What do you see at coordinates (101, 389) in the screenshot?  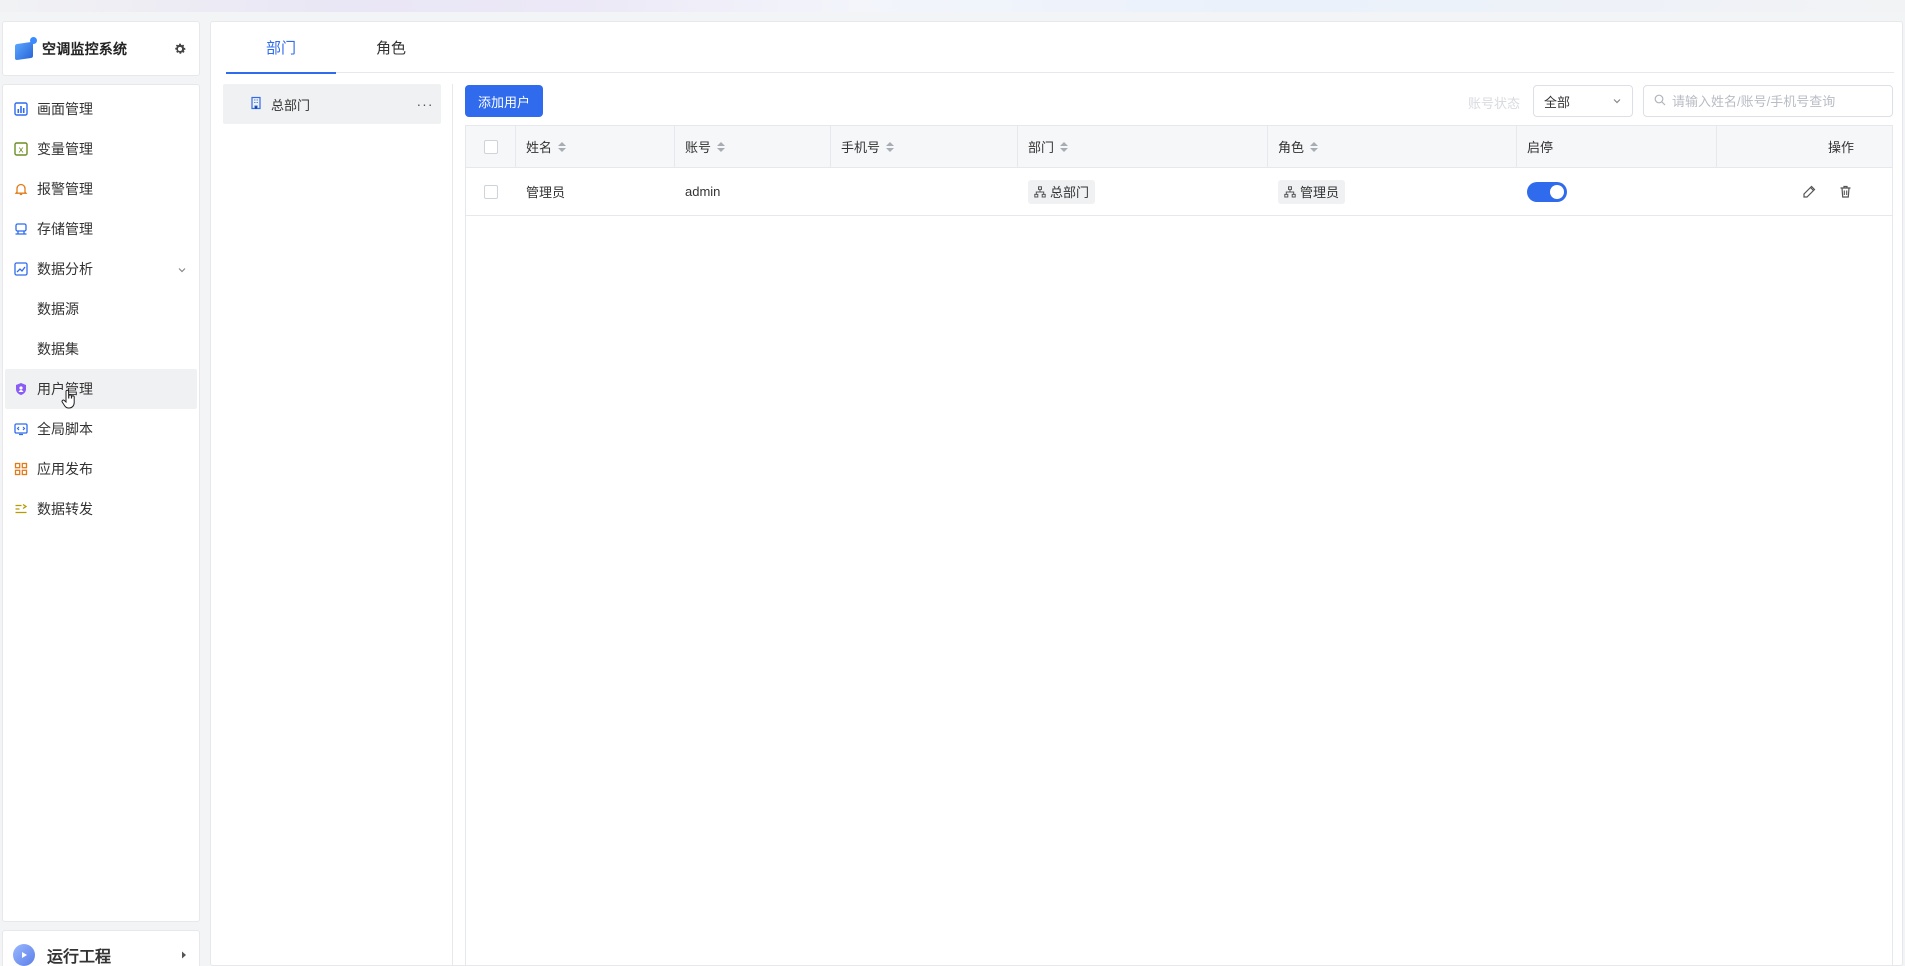 I see `sidebar-item-users: 用户管理` at bounding box center [101, 389].